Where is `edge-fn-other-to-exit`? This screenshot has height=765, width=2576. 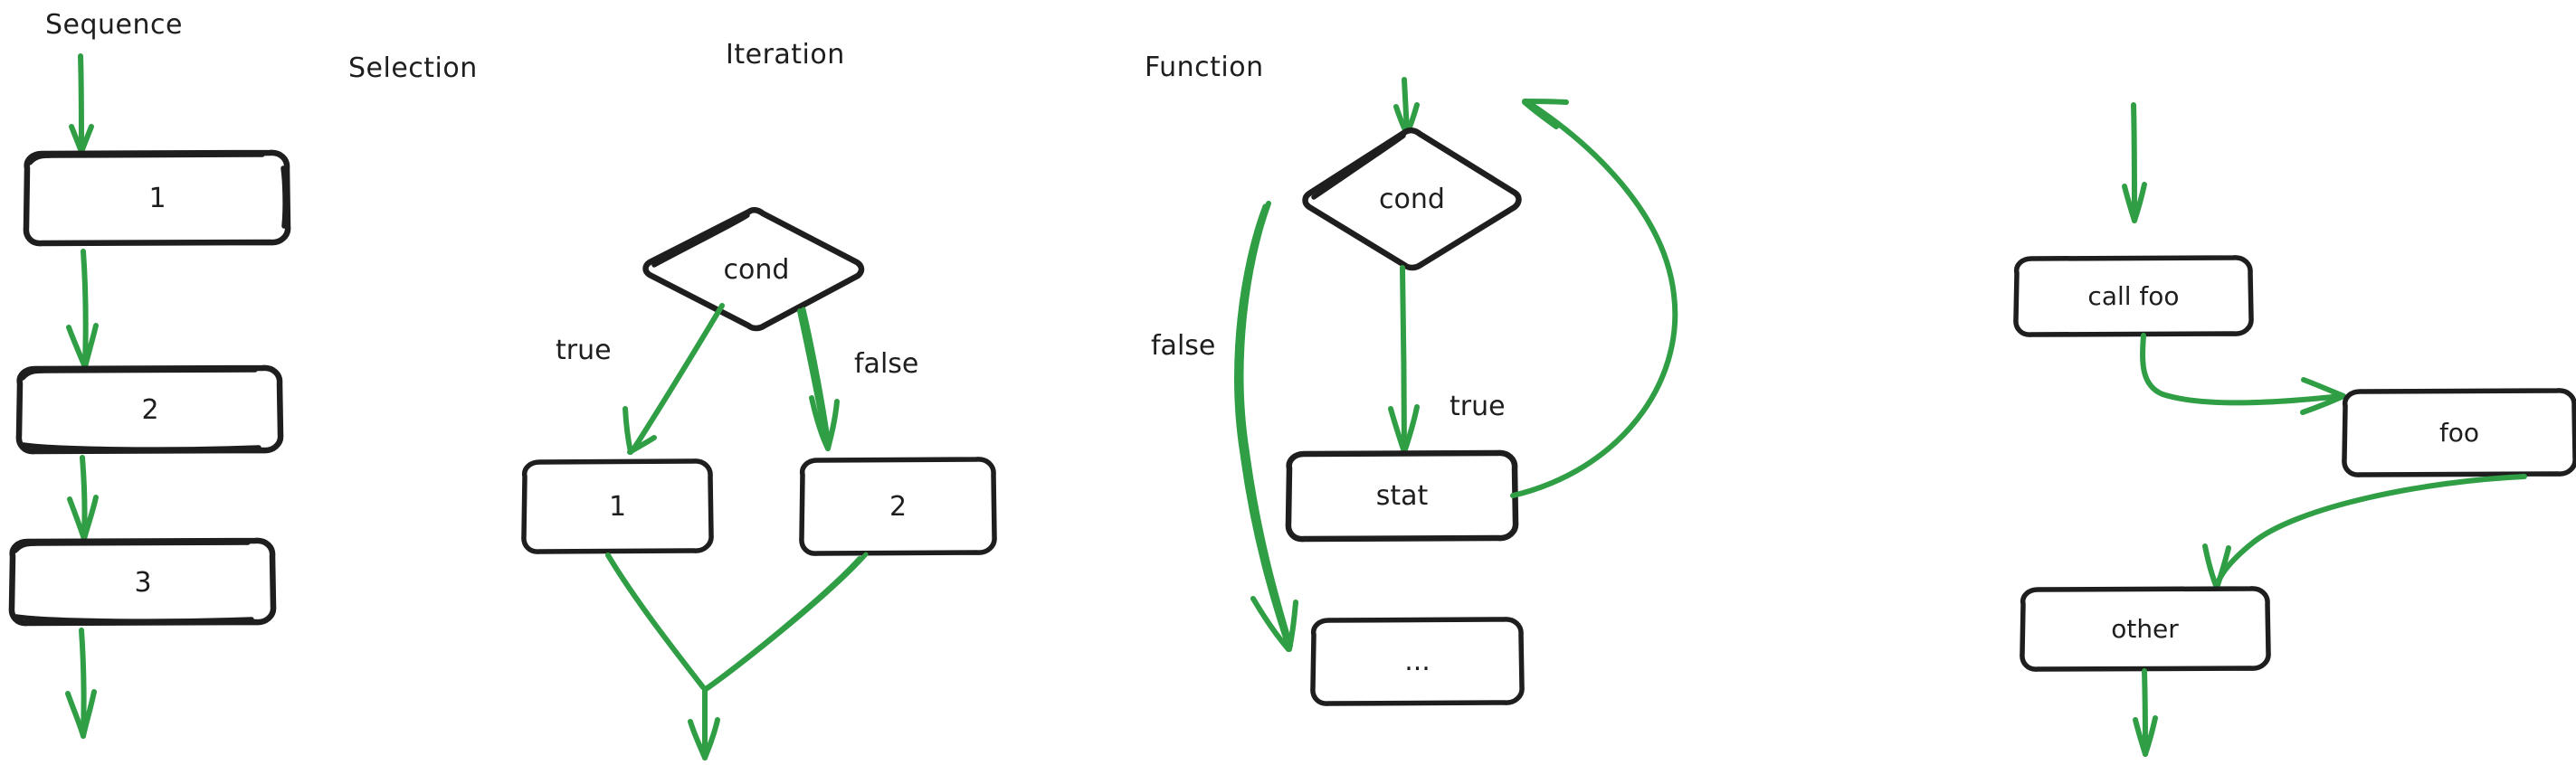
edge-fn-other-to-exit is located at coordinates (2145, 713).